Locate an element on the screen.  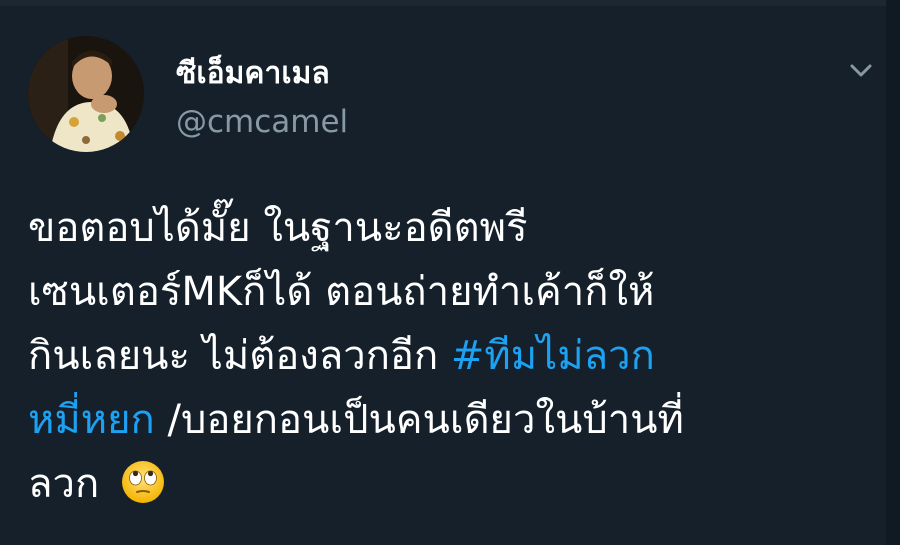
tweet-text-line: ขอตอบได้มั๊ย ในฐานะอดีตพรี is located at coordinates (278, 228).